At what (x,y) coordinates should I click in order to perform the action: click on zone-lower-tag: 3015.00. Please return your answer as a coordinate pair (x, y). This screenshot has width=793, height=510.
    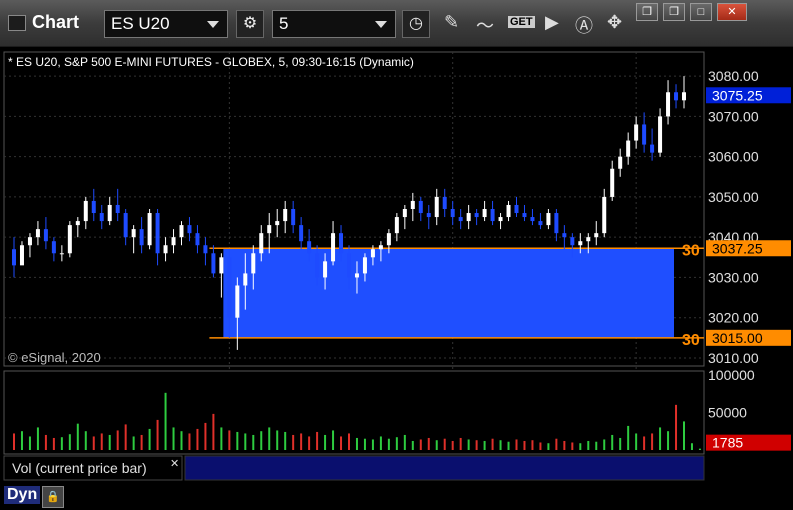
    Looking at the image, I should click on (737, 338).